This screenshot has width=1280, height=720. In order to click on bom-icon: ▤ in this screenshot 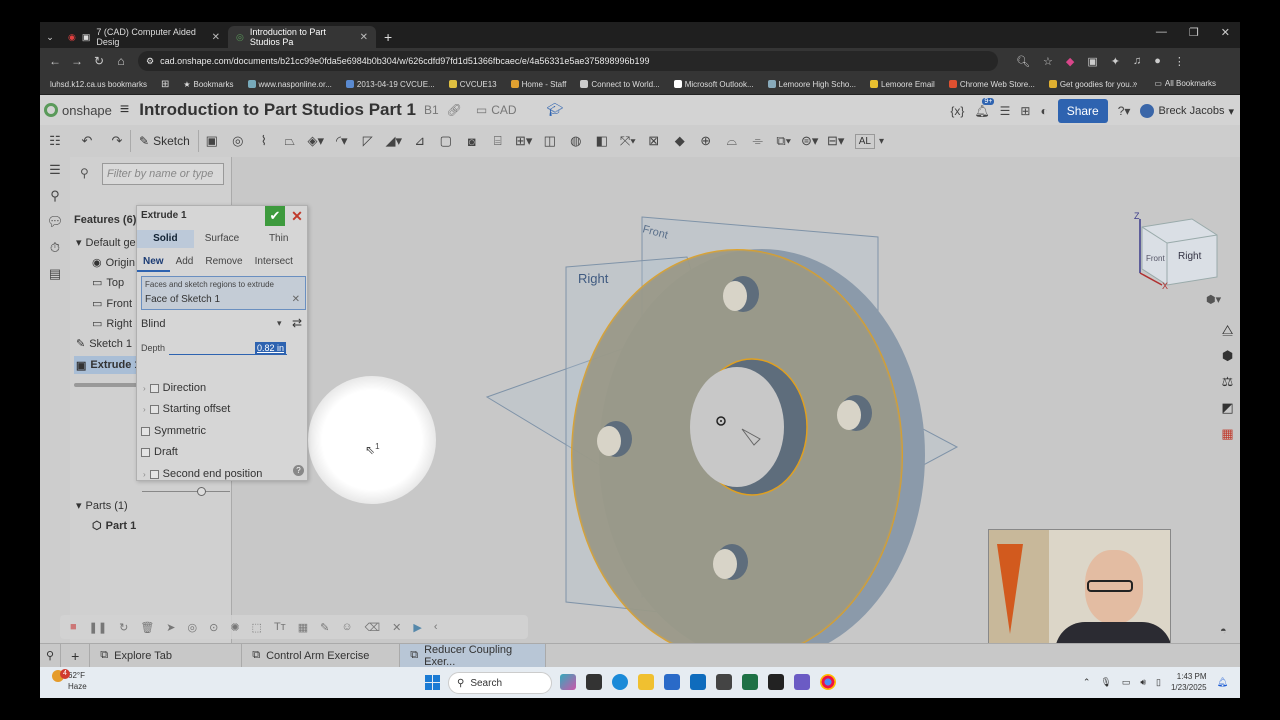, I will do `click(55, 274)`.